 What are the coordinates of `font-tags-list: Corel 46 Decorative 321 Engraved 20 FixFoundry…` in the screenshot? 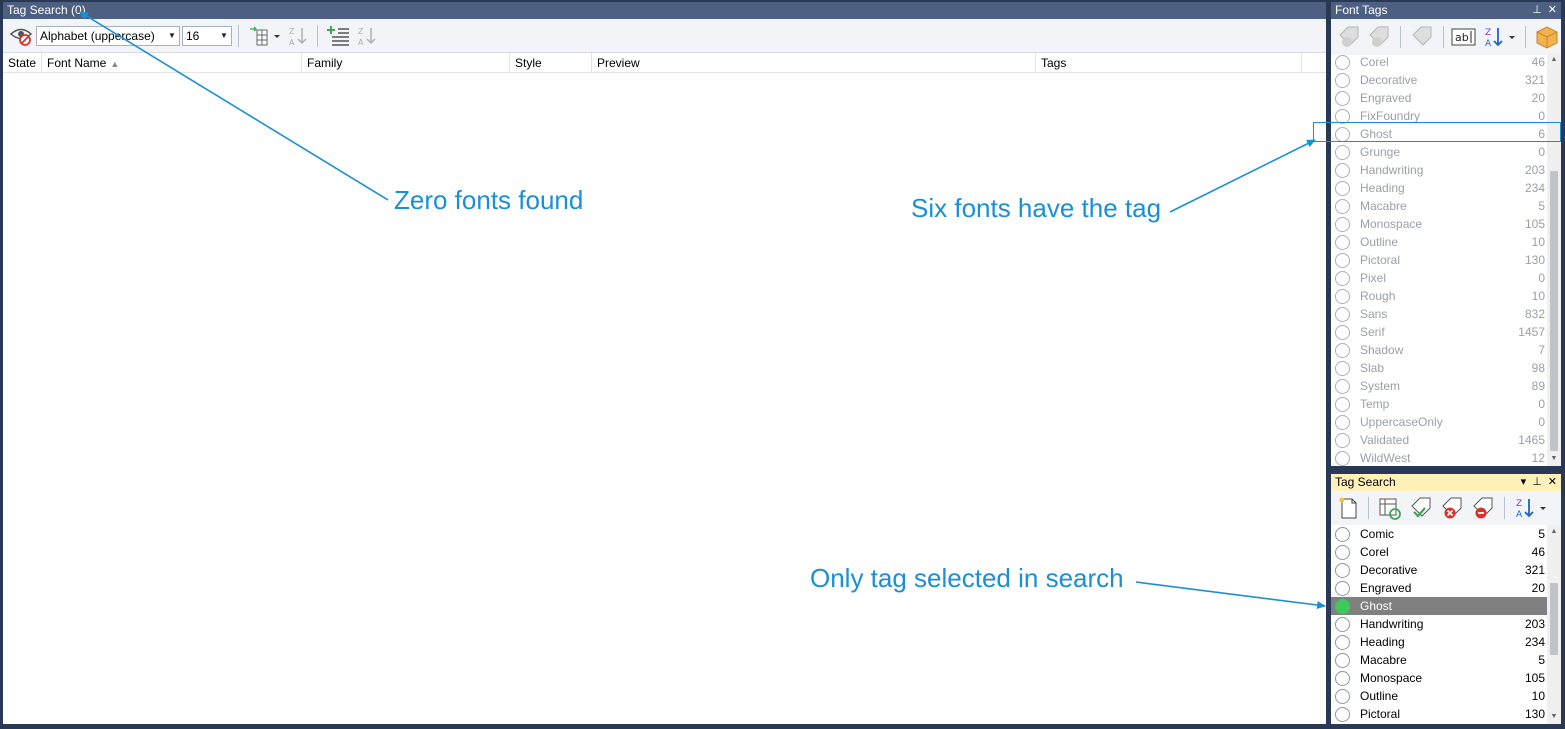 It's located at (1439, 259).